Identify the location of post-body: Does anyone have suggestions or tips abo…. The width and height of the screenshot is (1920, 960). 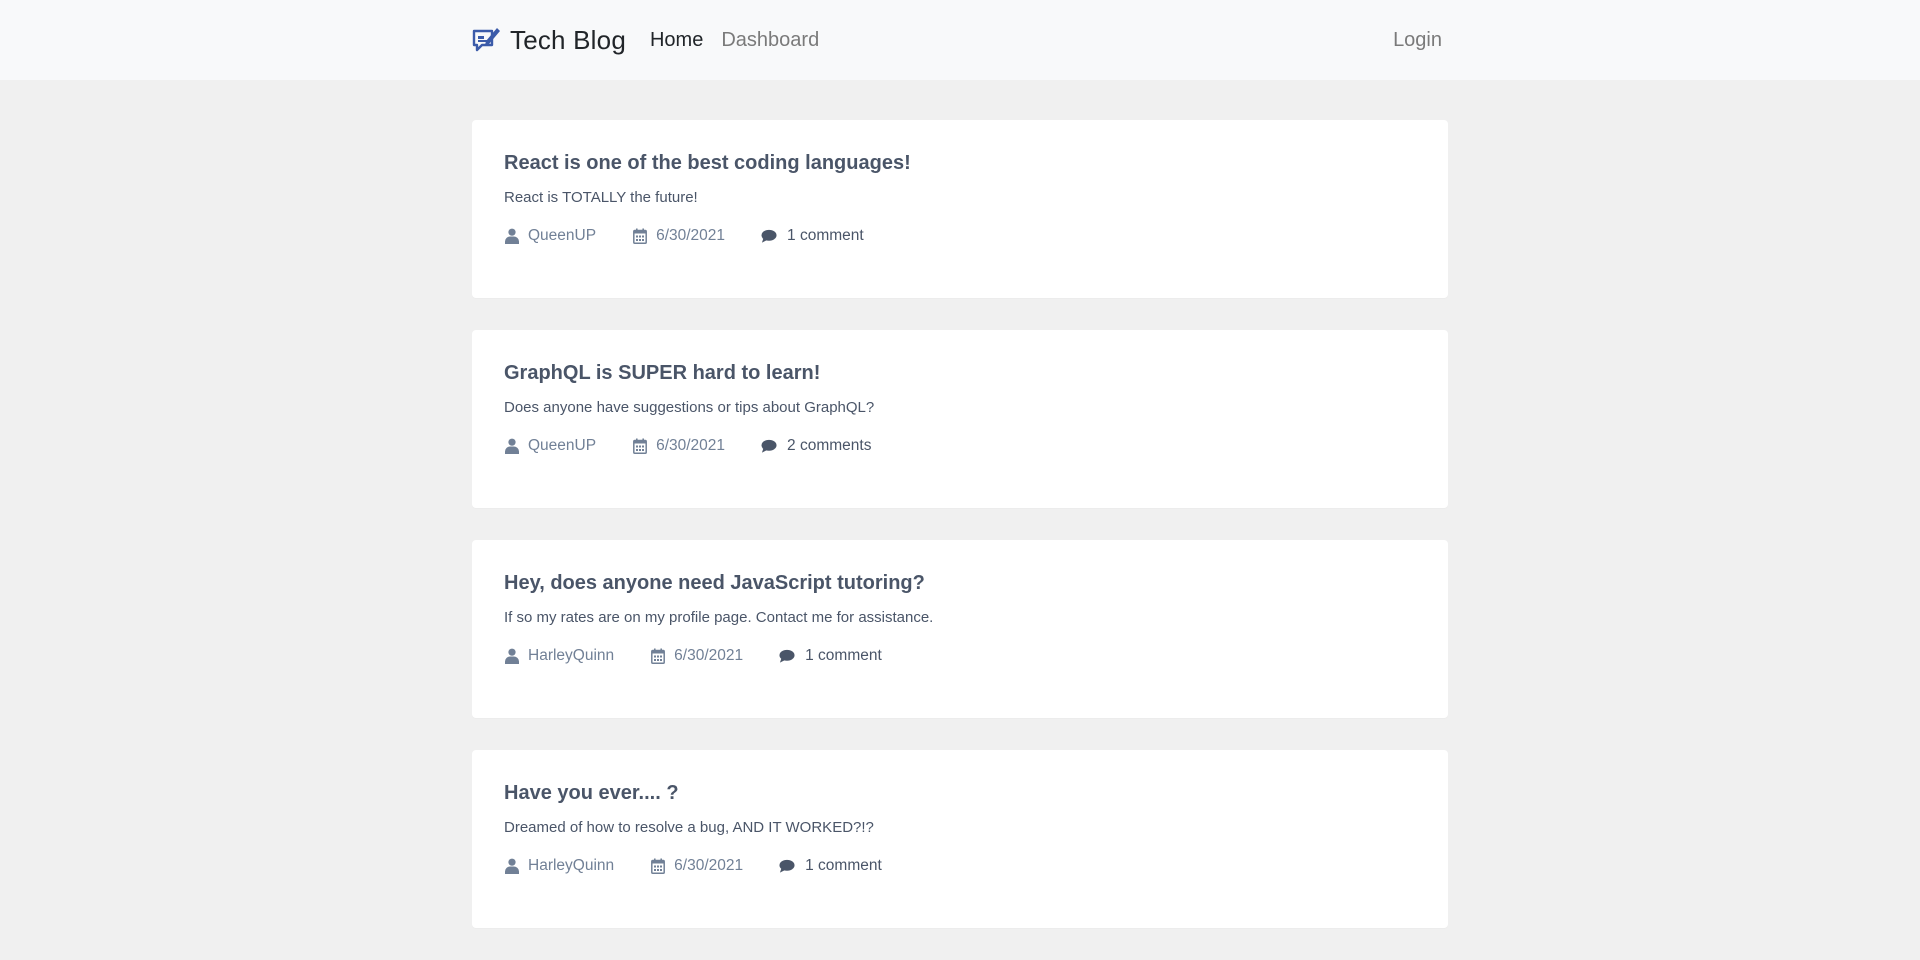
(689, 407).